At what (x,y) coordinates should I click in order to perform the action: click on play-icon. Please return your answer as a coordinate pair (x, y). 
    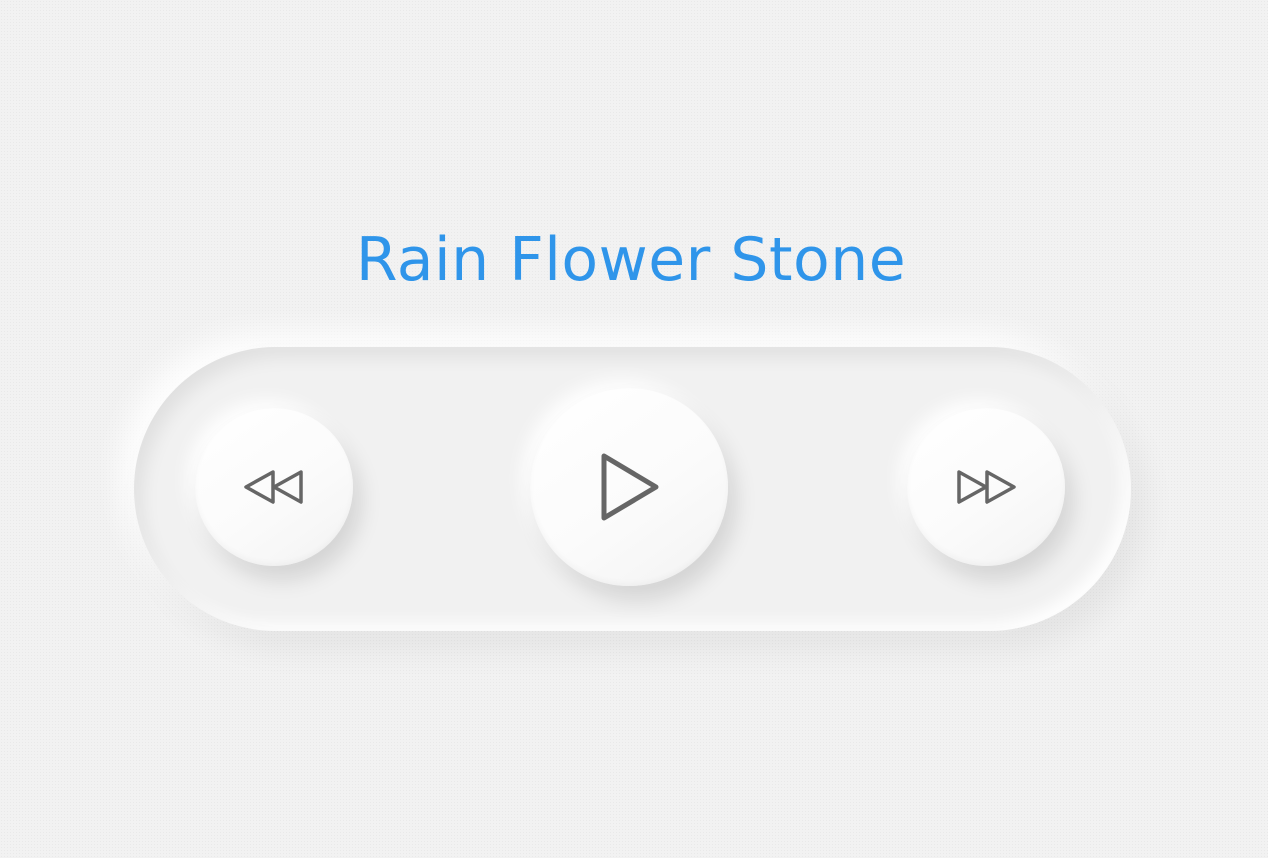
    Looking at the image, I should click on (629, 487).